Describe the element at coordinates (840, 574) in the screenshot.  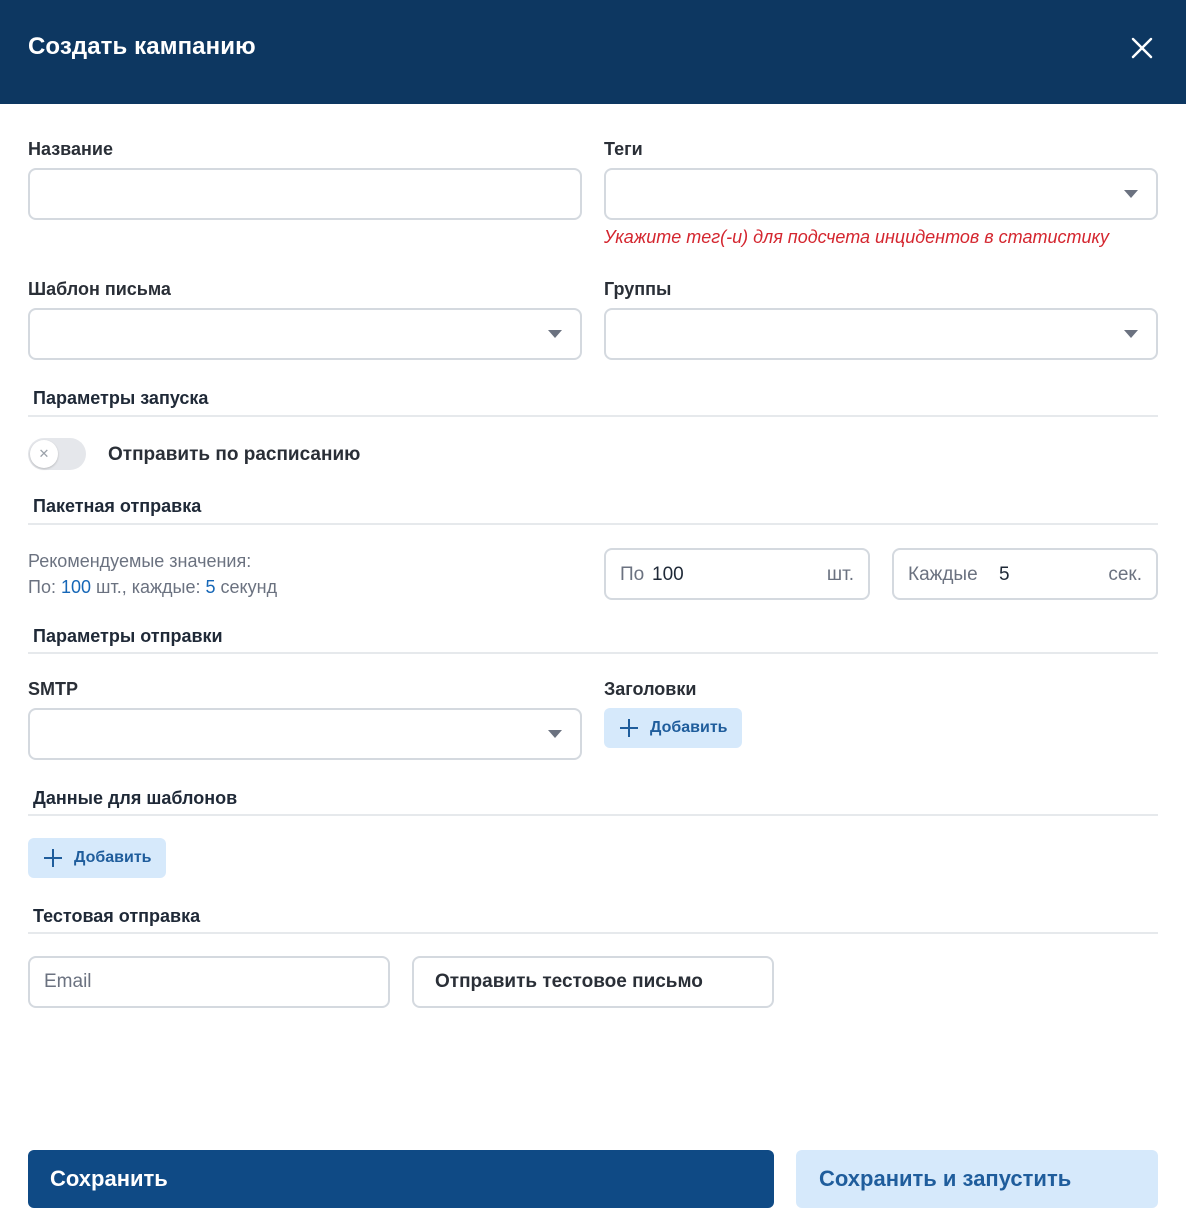
I see `batch-count-suffix: шт.` at that location.